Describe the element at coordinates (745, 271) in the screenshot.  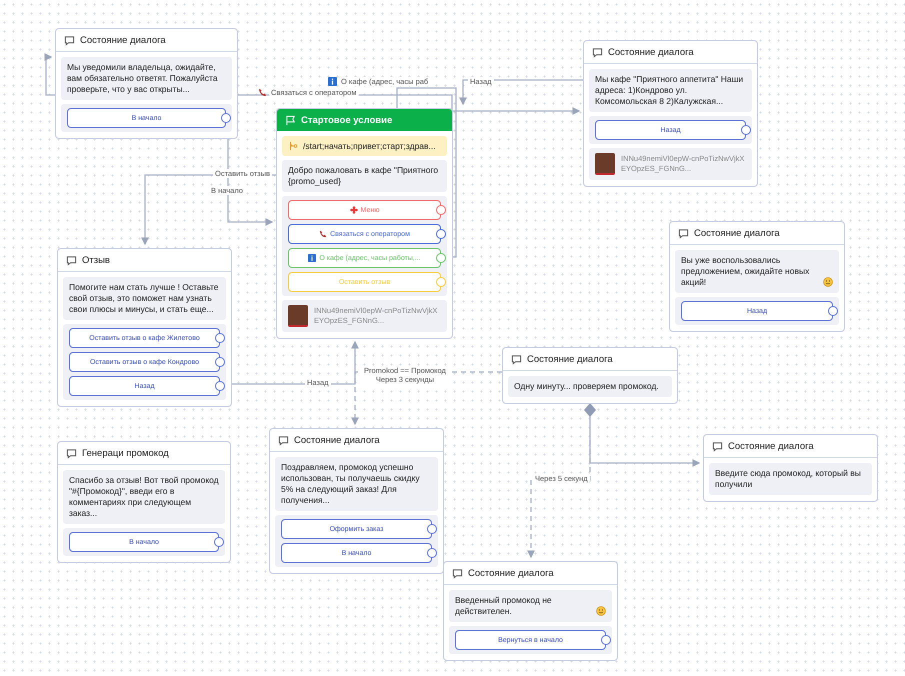
I see `message-text: Вы уже воспользовались предложением, ожидайте новых акций!` at that location.